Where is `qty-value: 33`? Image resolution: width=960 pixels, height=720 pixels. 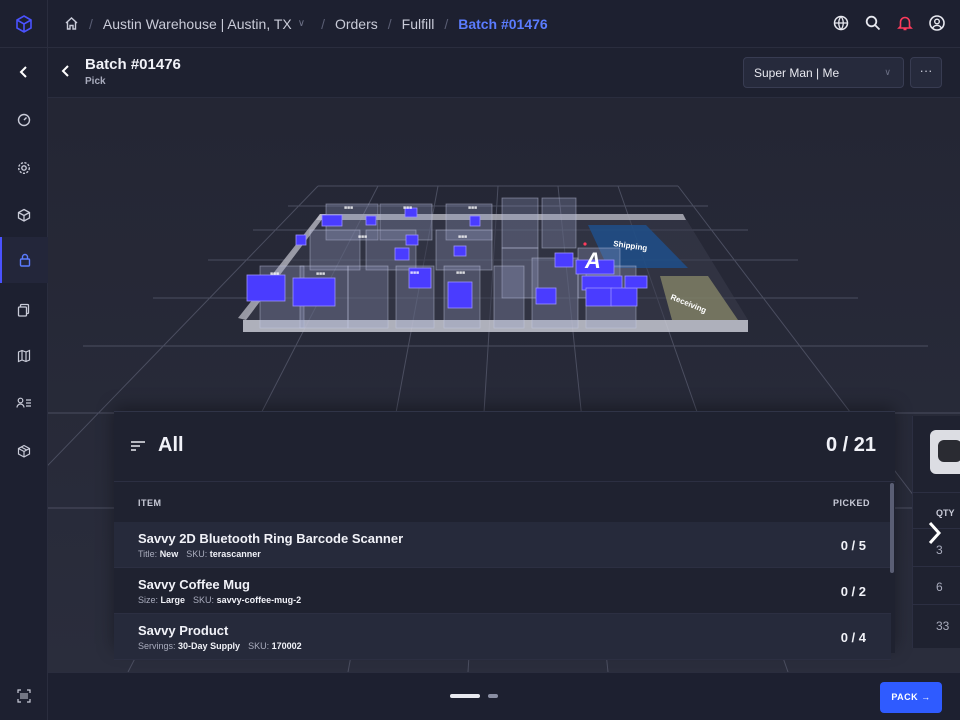 qty-value: 33 is located at coordinates (943, 626).